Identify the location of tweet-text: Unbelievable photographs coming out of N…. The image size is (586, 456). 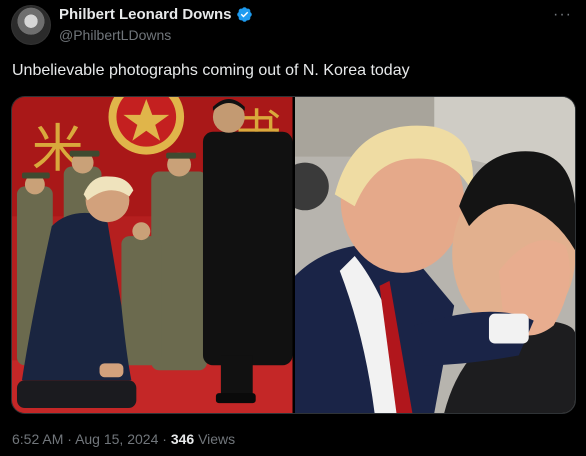
(211, 70).